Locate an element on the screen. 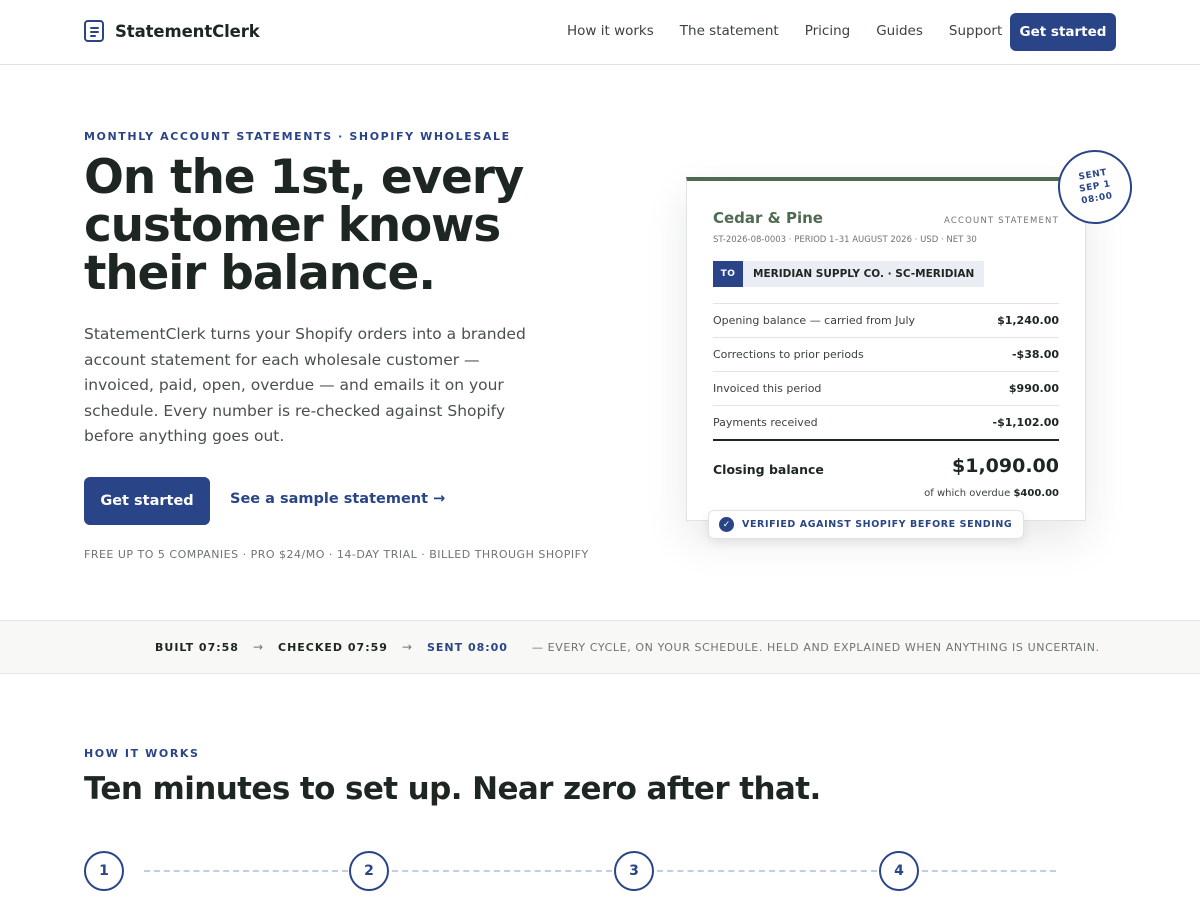  row-value: $990.00 is located at coordinates (1033, 388).